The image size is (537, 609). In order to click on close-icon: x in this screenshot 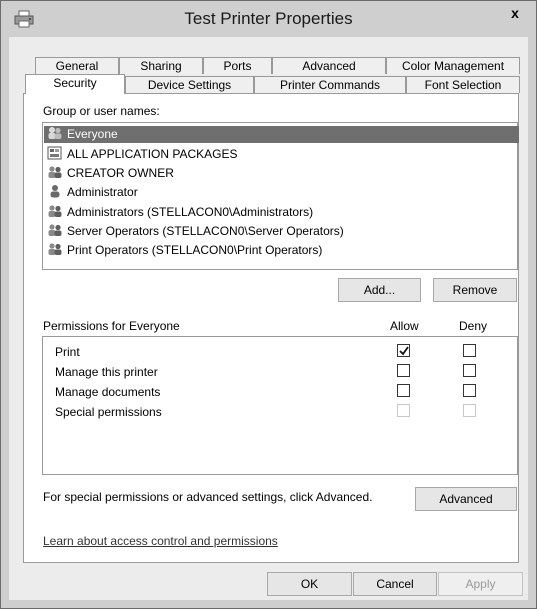, I will do `click(515, 13)`.